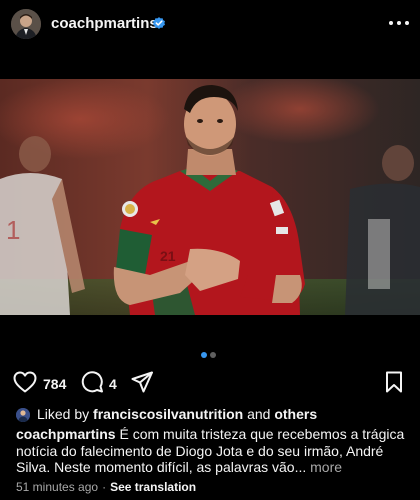  What do you see at coordinates (113, 384) in the screenshot?
I see `comment-count: 4` at bounding box center [113, 384].